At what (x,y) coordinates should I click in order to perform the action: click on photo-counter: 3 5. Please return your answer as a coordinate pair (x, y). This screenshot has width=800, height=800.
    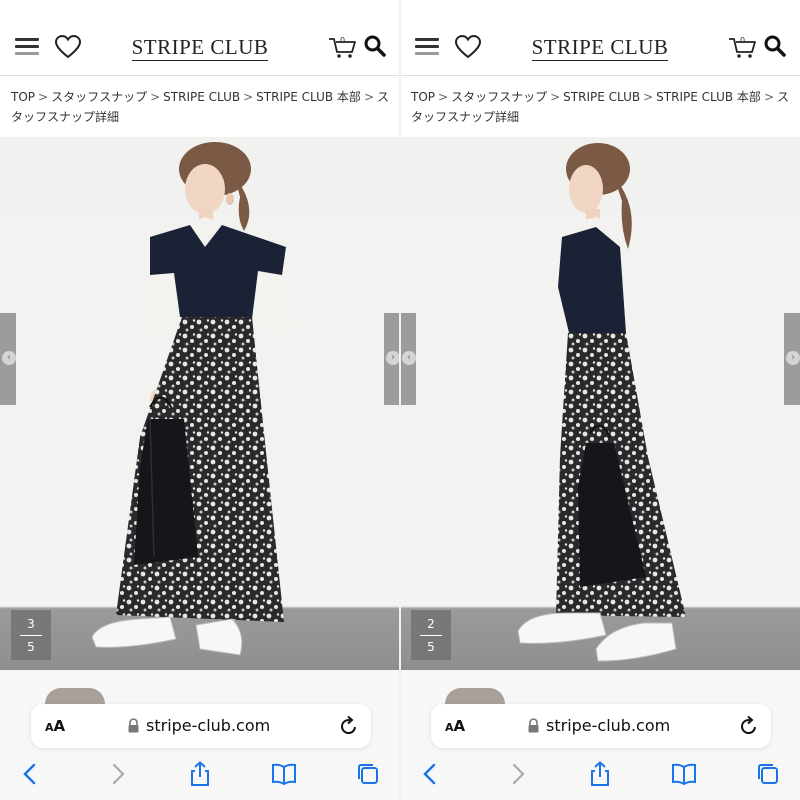
    Looking at the image, I should click on (31, 635).